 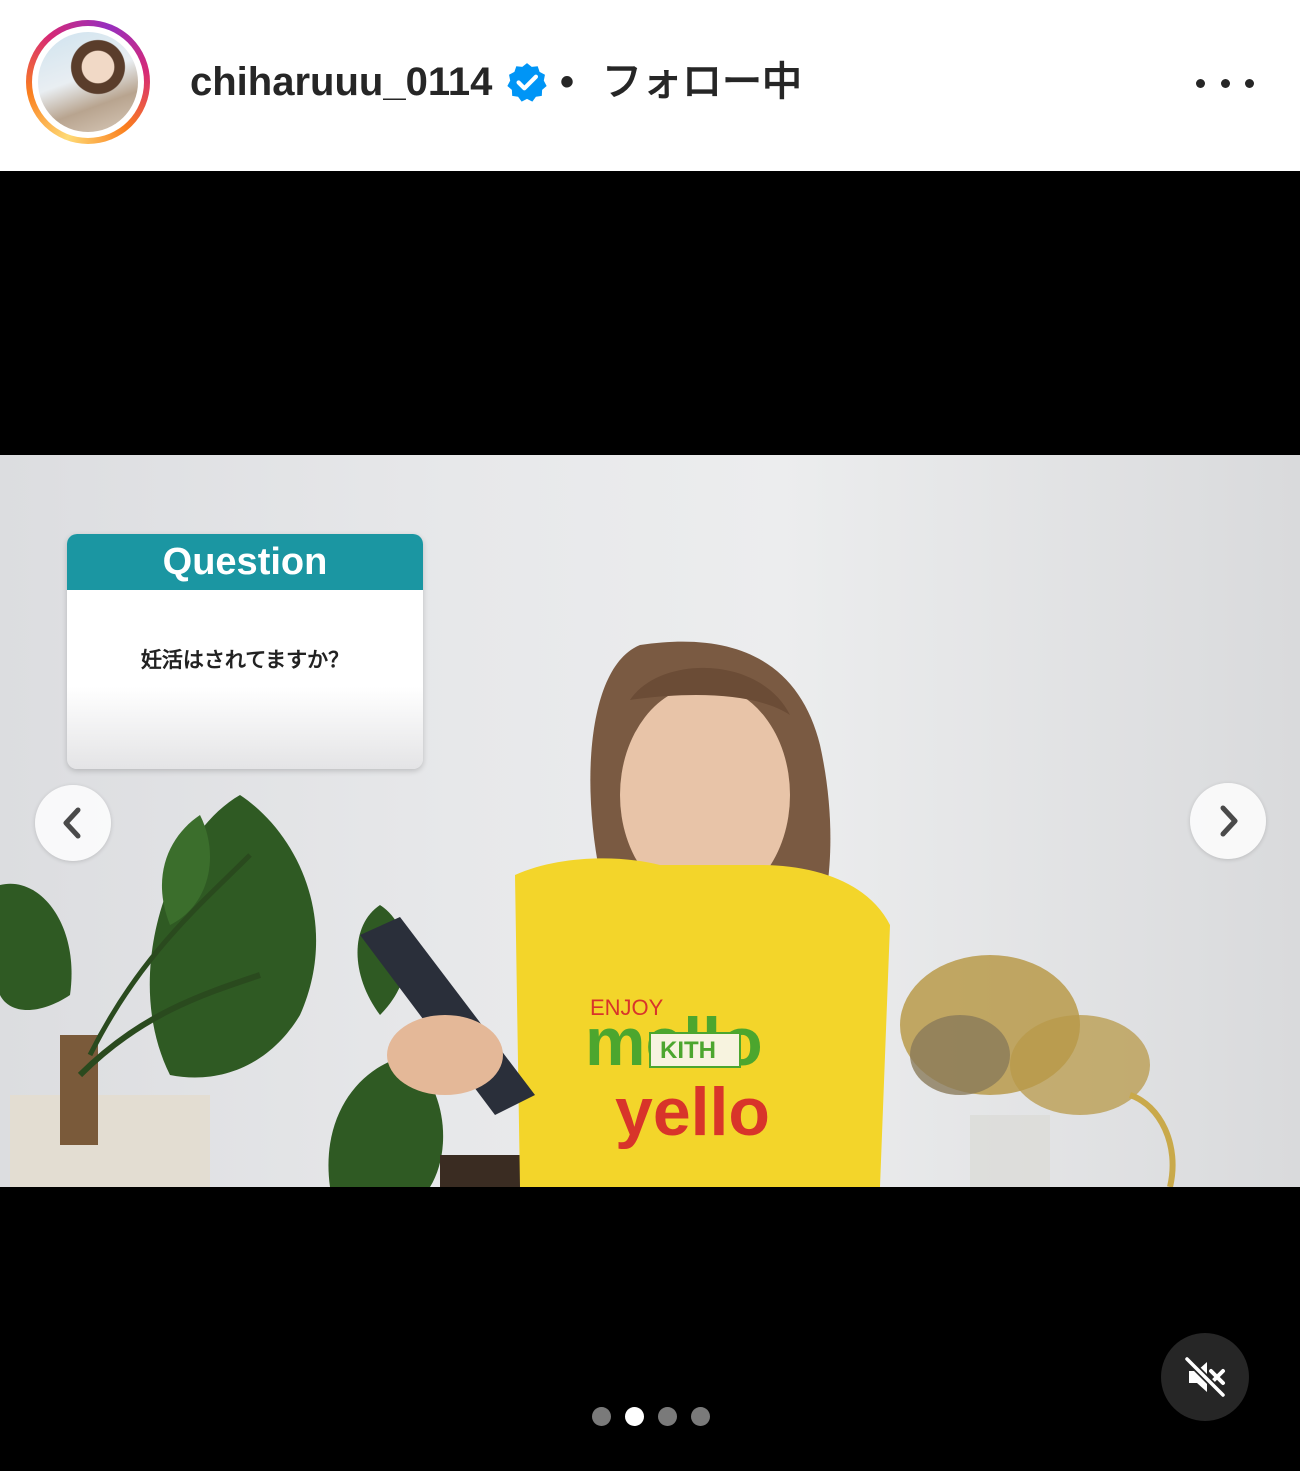 What do you see at coordinates (245, 660) in the screenshot?
I see `question-card-text: 妊活はされてますか？` at bounding box center [245, 660].